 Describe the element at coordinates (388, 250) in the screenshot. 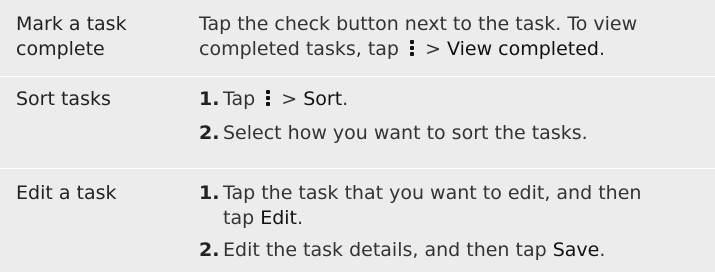

I see `edit-step-2-main: Edit the task details, and then tap` at that location.